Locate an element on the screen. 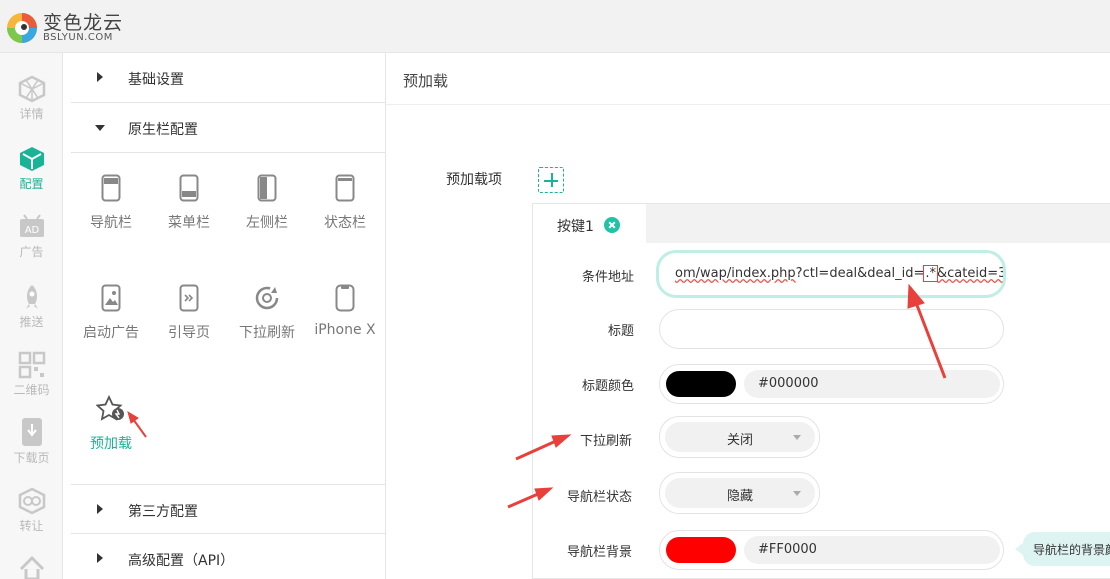 The height and width of the screenshot is (579, 1110). divider is located at coordinates (748, 104).